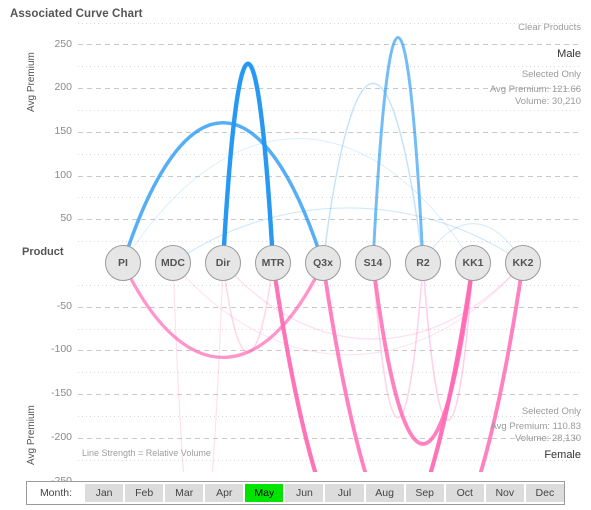 The image size is (591, 510). What do you see at coordinates (544, 493) in the screenshot?
I see `month-cell-dec: Dec` at bounding box center [544, 493].